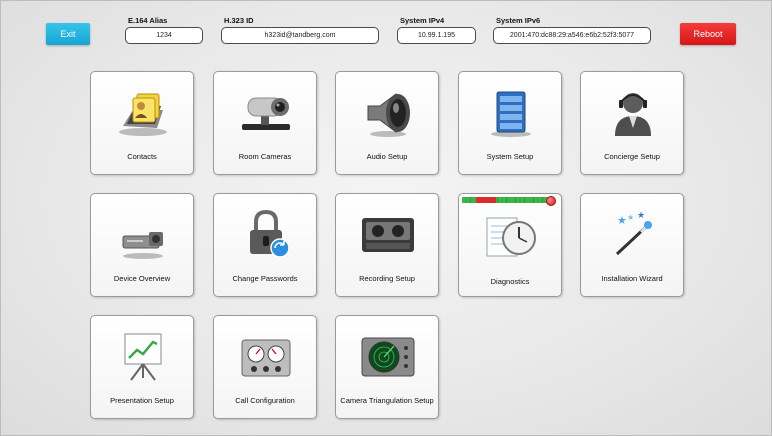 The height and width of the screenshot is (436, 772). I want to click on clock-notepad-icon, so click(511, 237).